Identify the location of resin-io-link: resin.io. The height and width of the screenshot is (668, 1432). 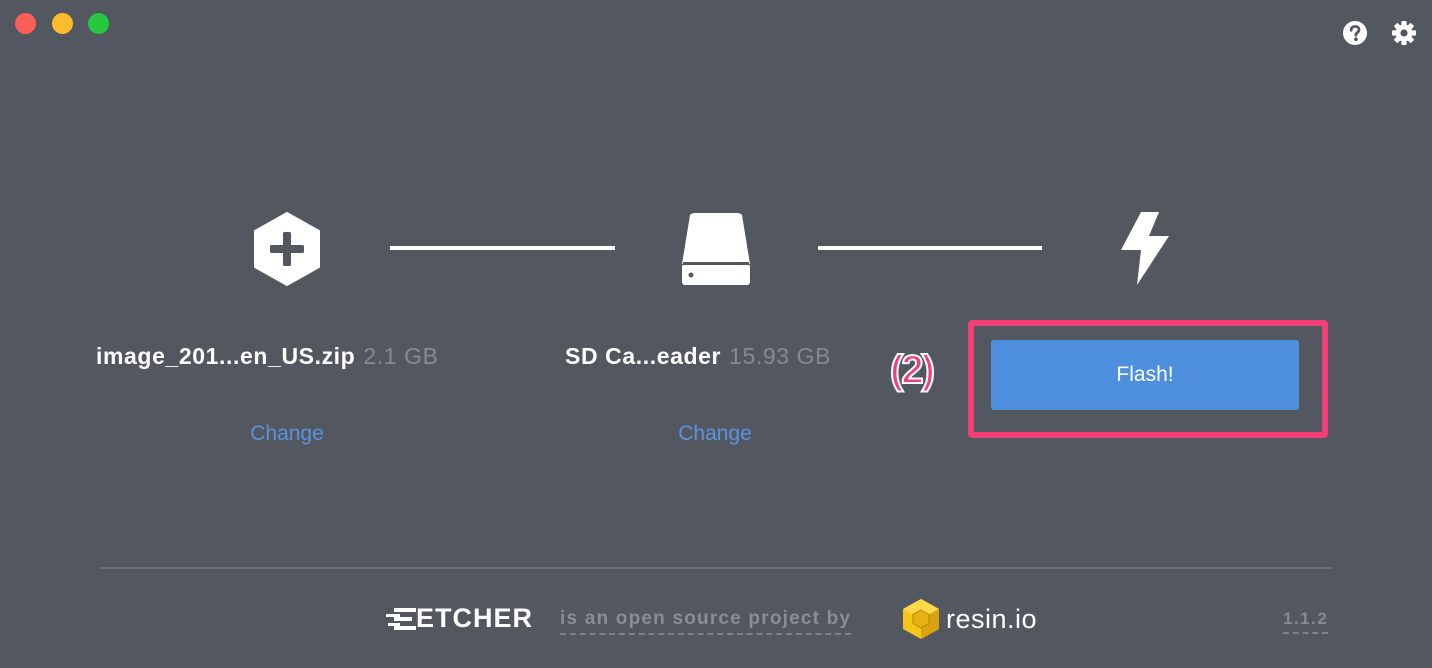
(969, 619).